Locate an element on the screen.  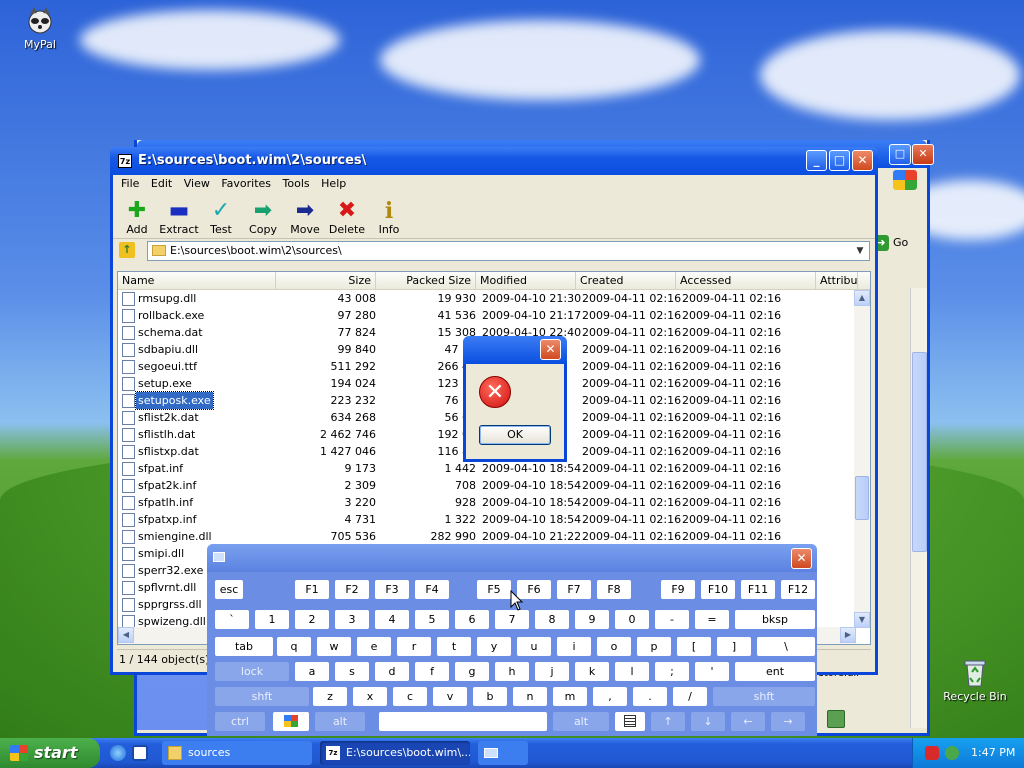
key-w: w is located at coordinates (334, 646).